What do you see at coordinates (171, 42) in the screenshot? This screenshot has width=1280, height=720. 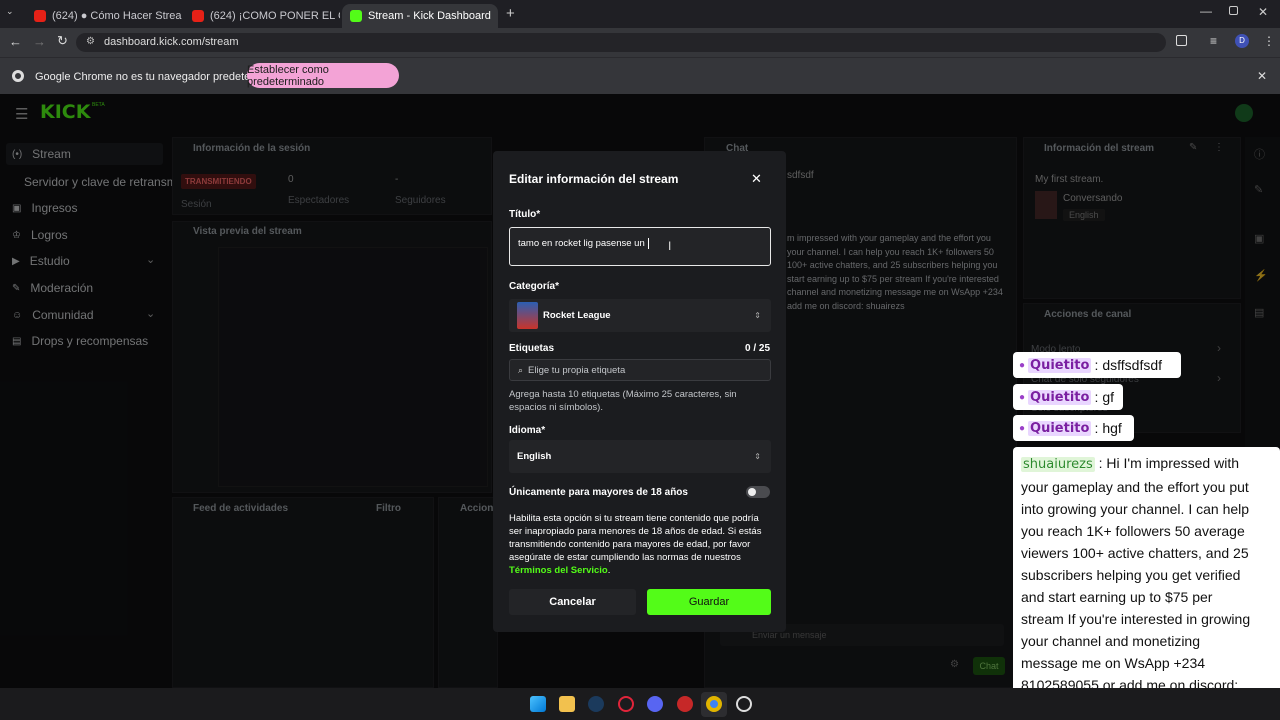 I see `url-text: dashboard.kick.com/stream` at bounding box center [171, 42].